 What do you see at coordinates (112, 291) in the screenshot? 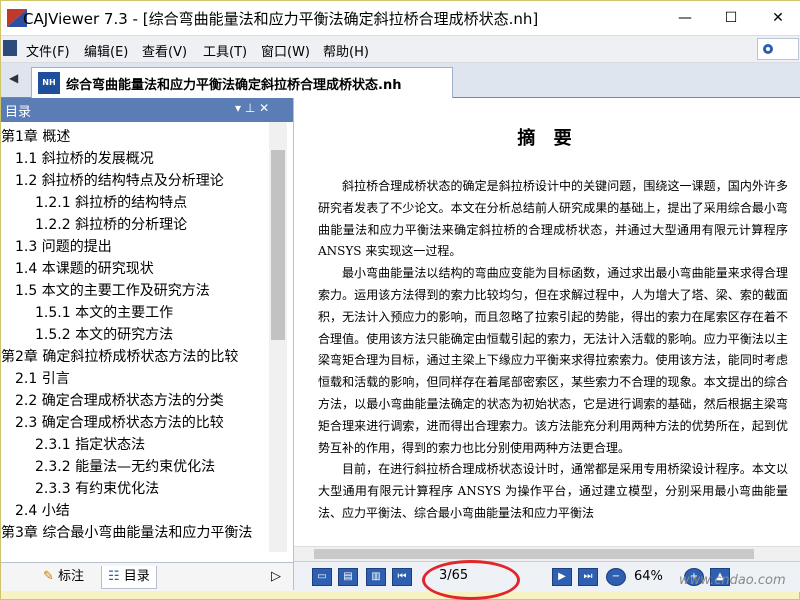
I see `toc-item: 1.5 本文的主要工作及研究方法` at bounding box center [112, 291].